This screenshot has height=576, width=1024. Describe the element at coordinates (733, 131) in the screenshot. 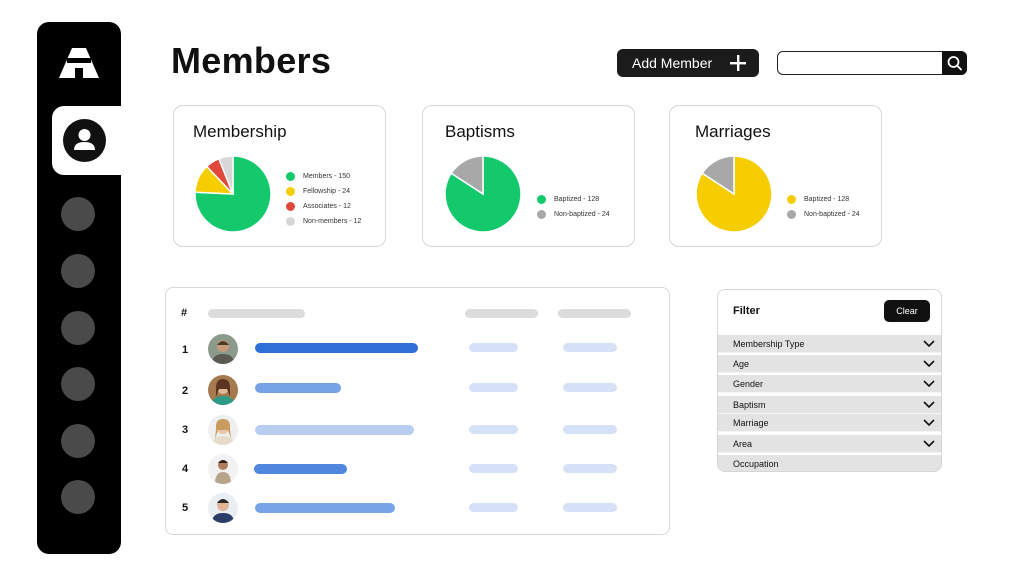

I see `card-title: Marriages` at that location.